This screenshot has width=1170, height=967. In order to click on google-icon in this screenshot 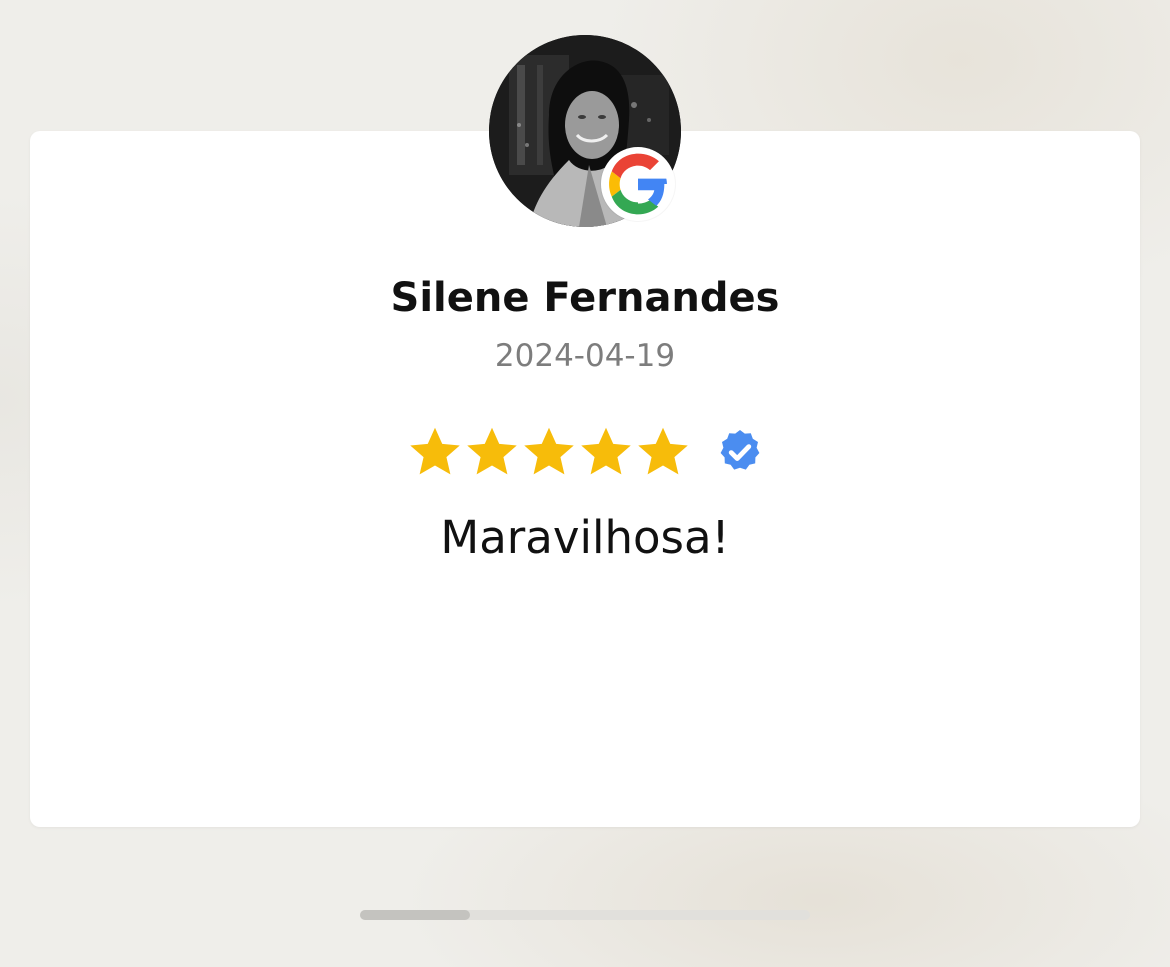, I will do `click(638, 184)`.